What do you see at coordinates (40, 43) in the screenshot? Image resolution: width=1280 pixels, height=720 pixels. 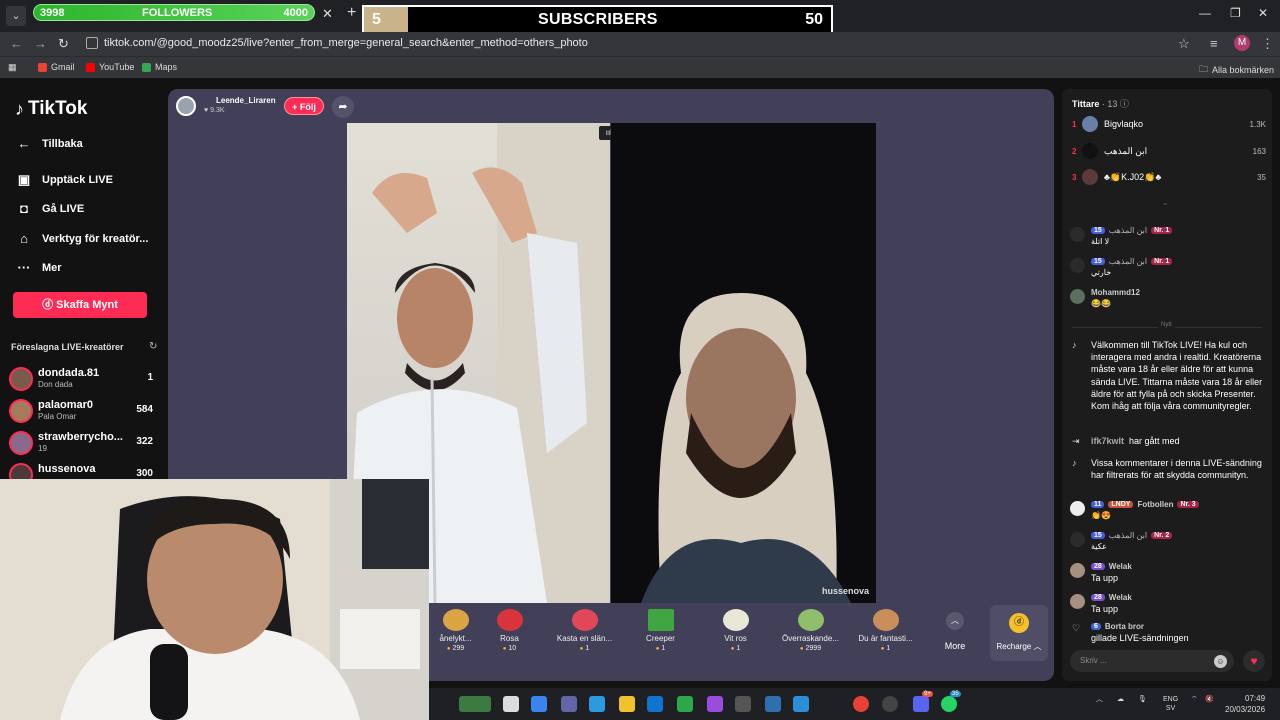 I see `forward-arrow-icon: →` at bounding box center [40, 43].